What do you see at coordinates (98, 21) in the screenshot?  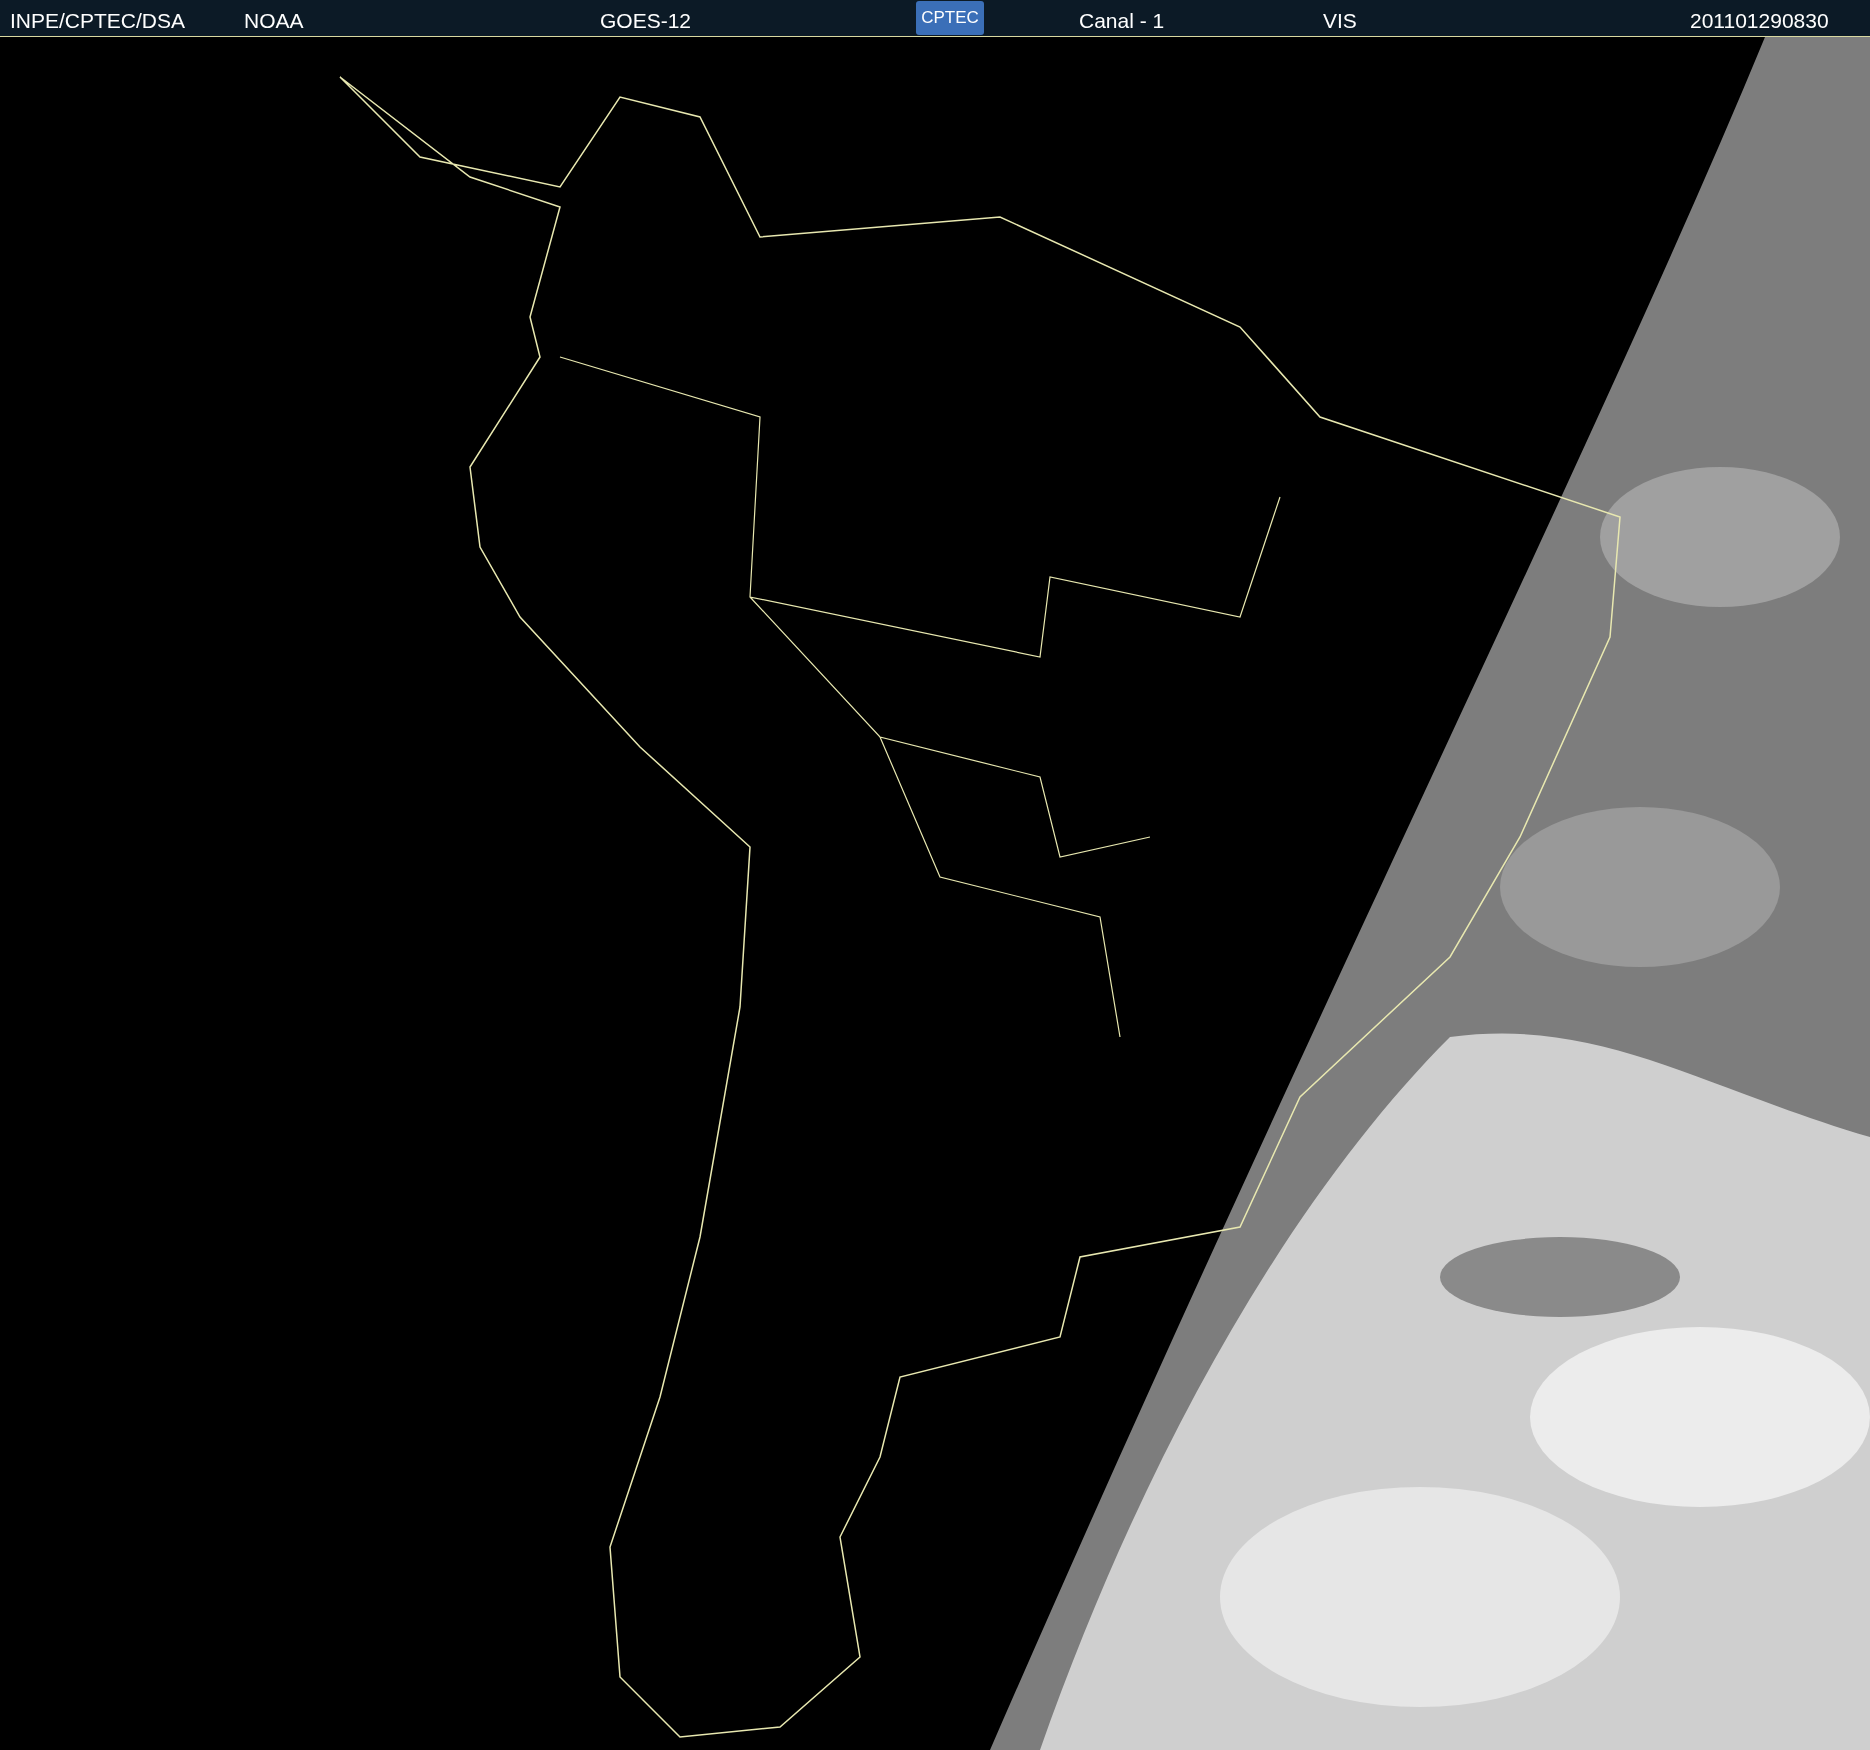 I see `header-label: INPE/CPTEC/DSA` at bounding box center [98, 21].